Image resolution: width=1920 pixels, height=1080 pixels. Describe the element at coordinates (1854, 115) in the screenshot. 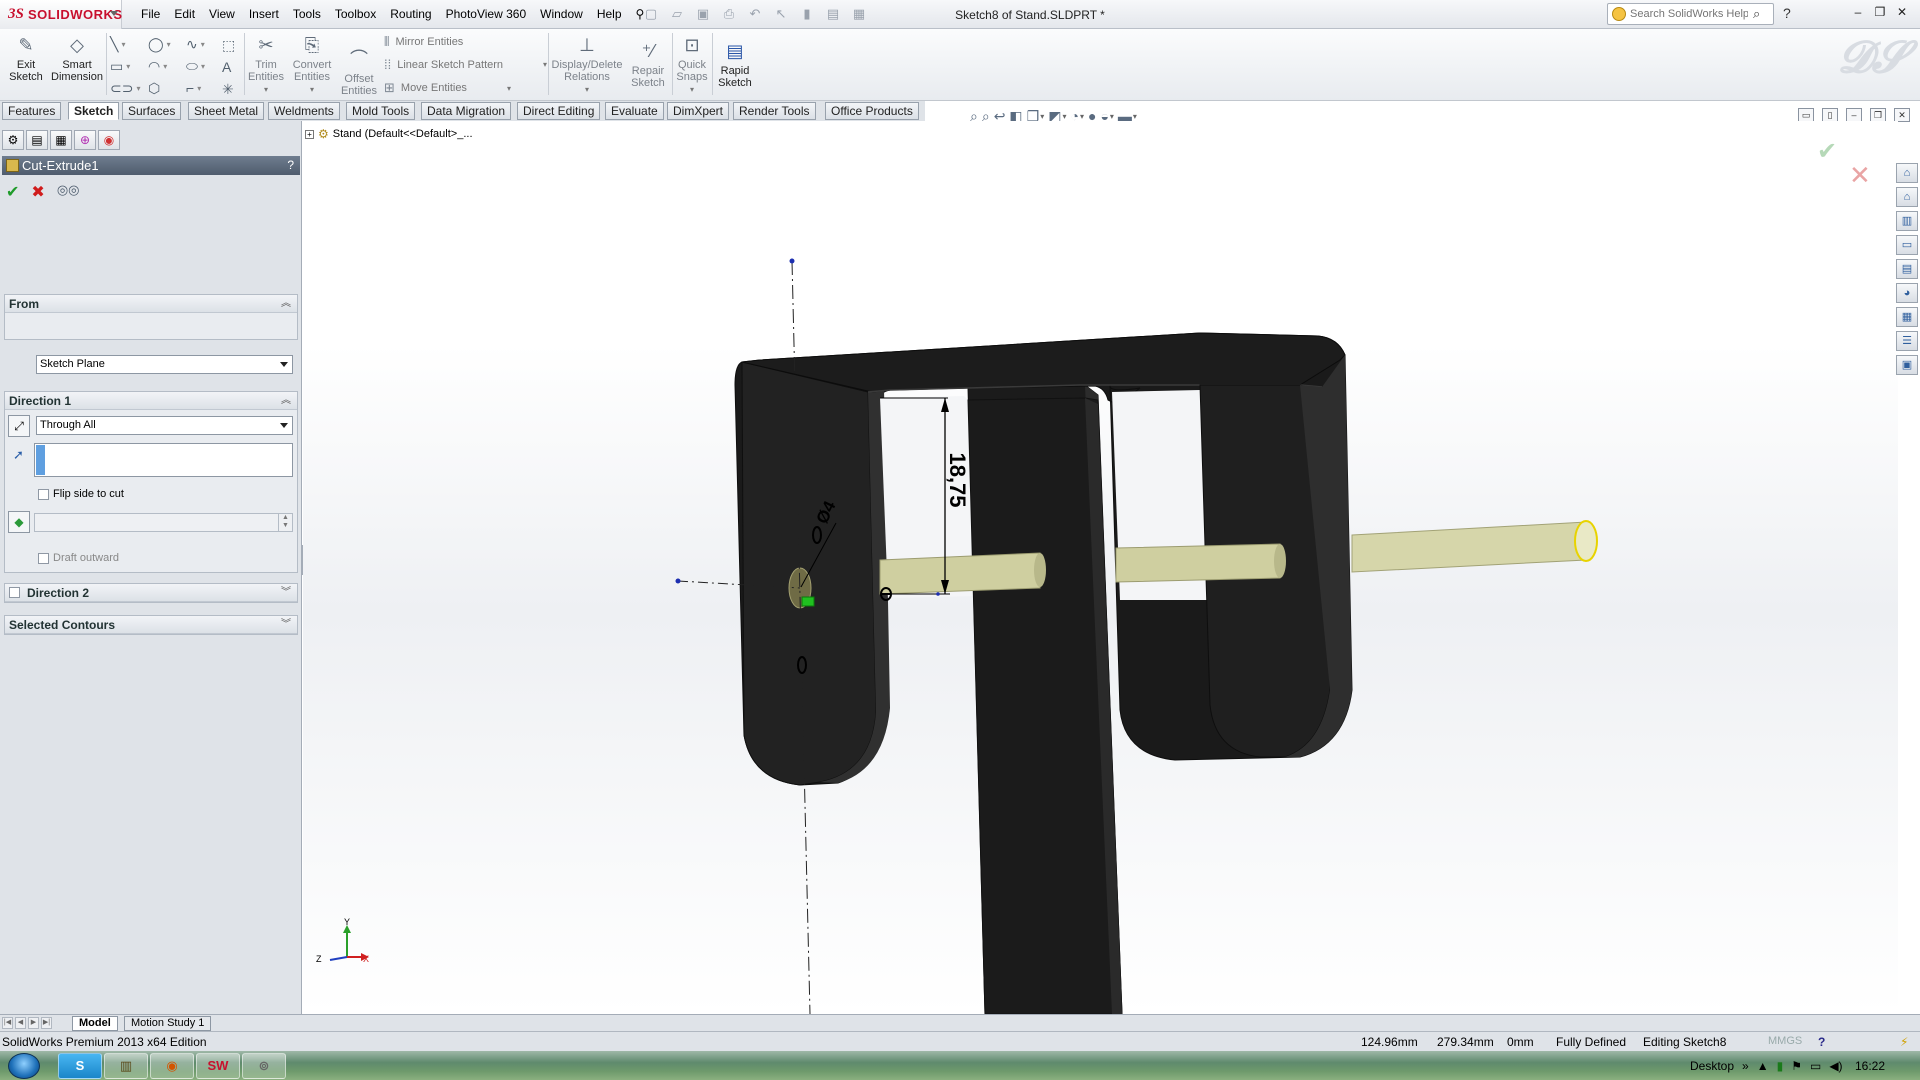

I see `viewport-minimize-icon: –` at that location.